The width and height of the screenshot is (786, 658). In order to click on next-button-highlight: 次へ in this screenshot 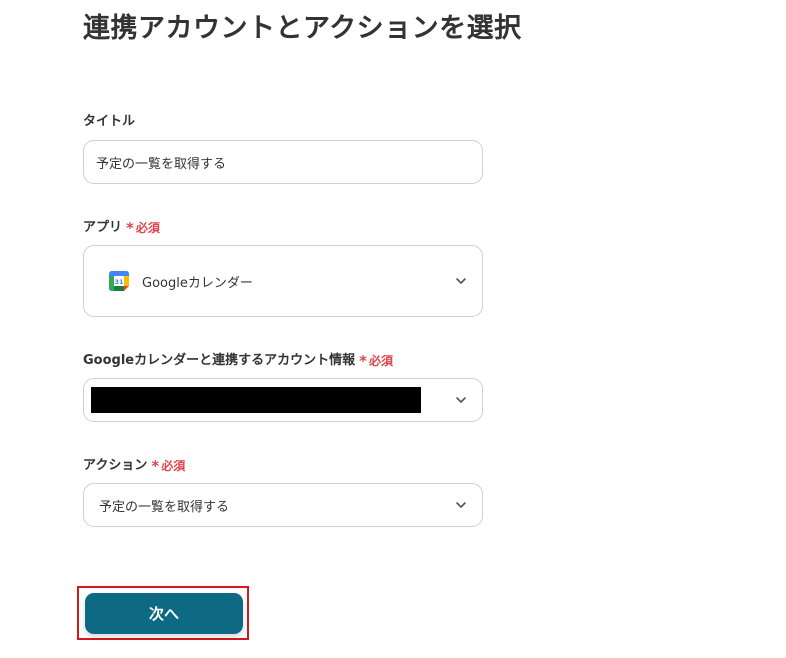, I will do `click(163, 613)`.